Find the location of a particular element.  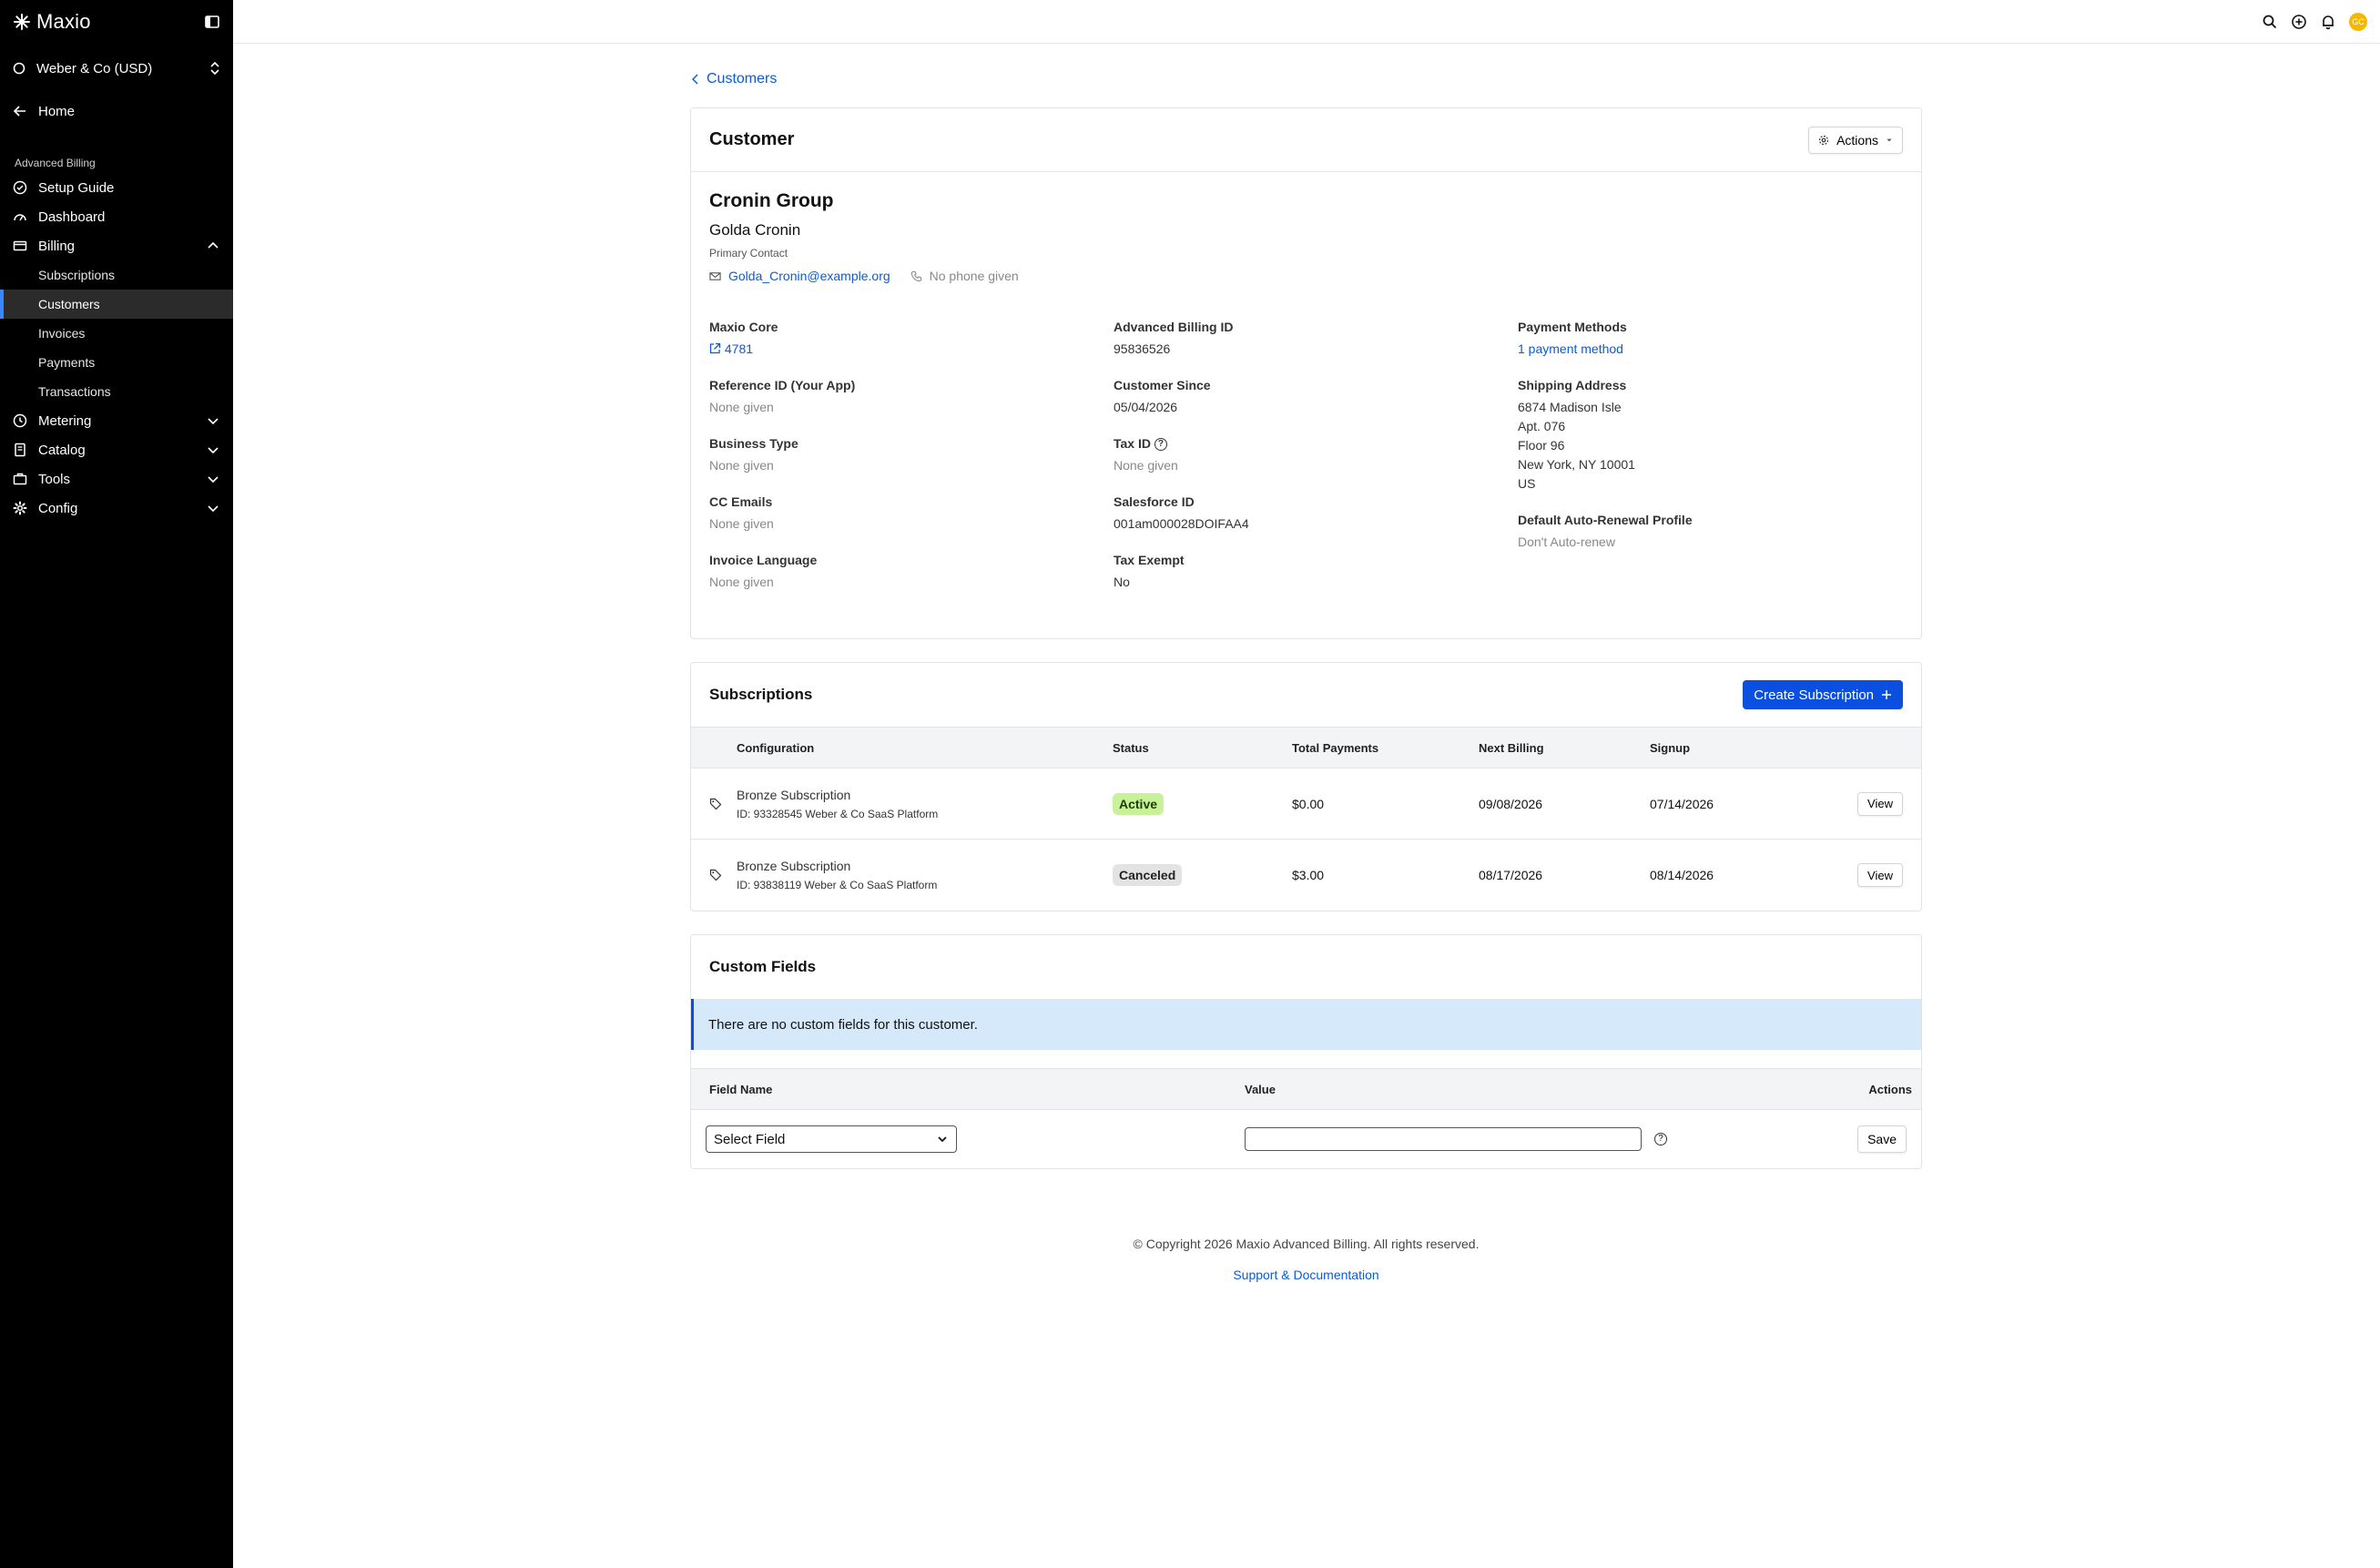

nav-subscriptions: Subscriptions is located at coordinates (117, 275).